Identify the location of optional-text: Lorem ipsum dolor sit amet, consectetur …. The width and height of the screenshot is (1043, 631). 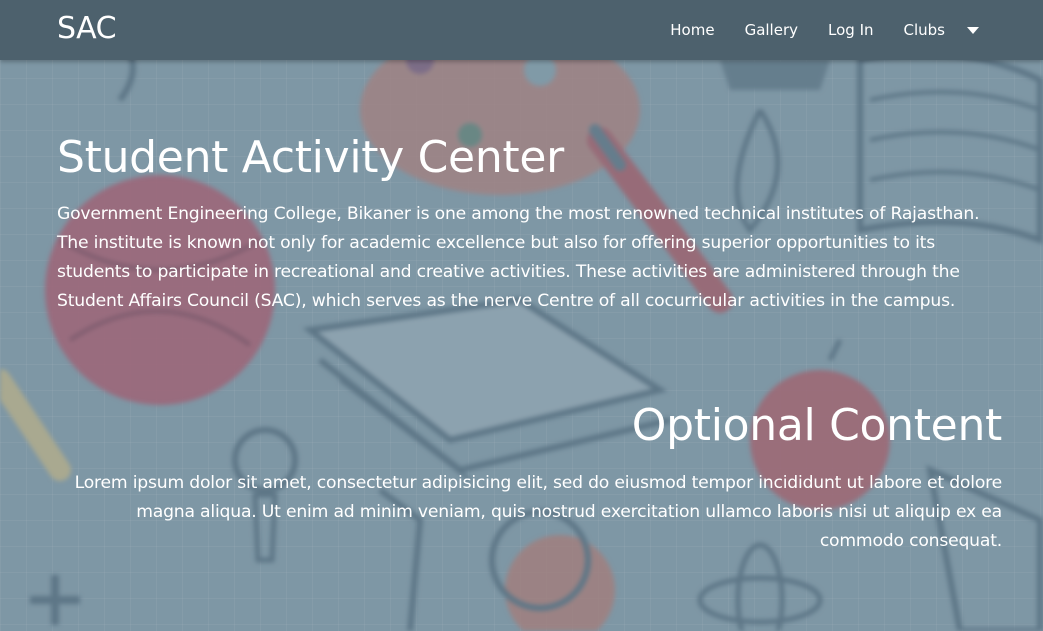
(538, 512).